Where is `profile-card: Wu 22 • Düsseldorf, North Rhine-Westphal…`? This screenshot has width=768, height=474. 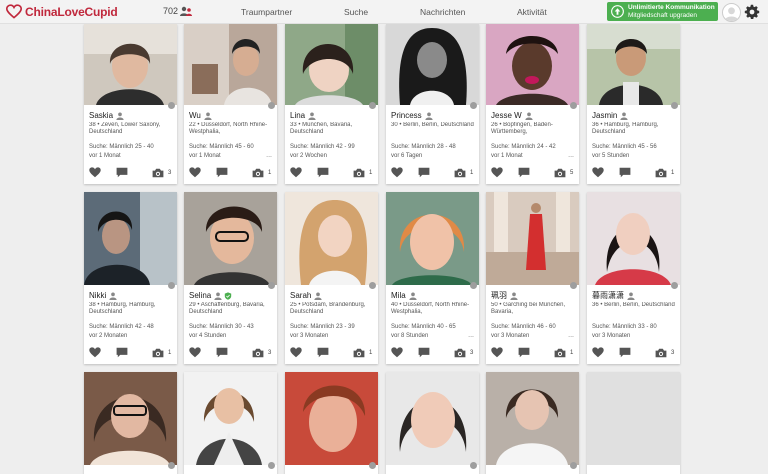
profile-card: Wu 22 • Düsseldorf, North Rhine-Westphal… is located at coordinates (230, 104).